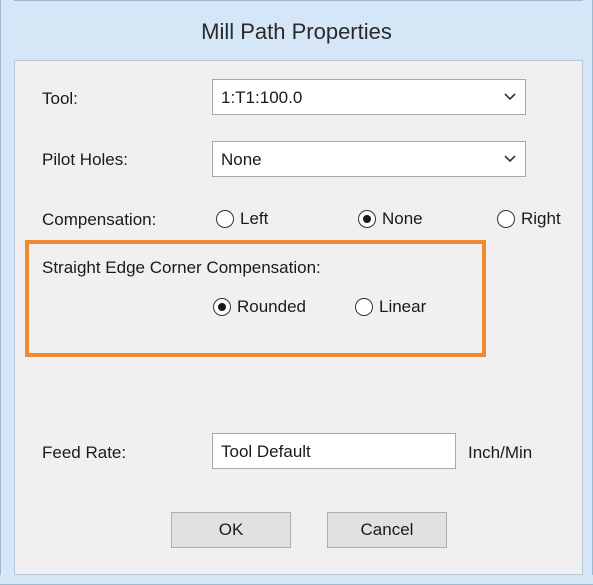 The height and width of the screenshot is (585, 593). Describe the element at coordinates (85, 159) in the screenshot. I see `pilot-holes-label: Pilot Holes:` at that location.